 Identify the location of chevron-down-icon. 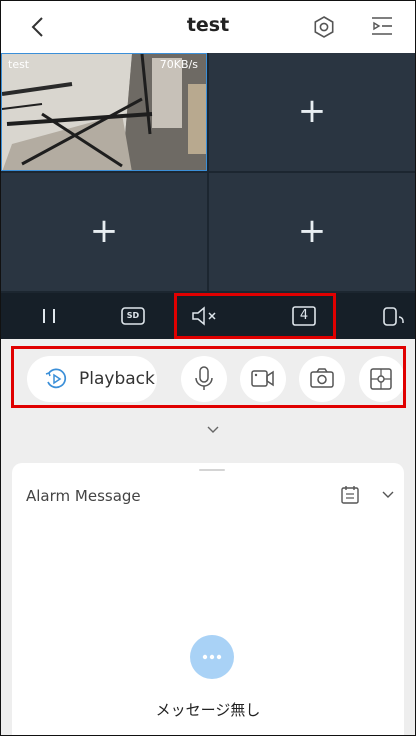
(388, 495).